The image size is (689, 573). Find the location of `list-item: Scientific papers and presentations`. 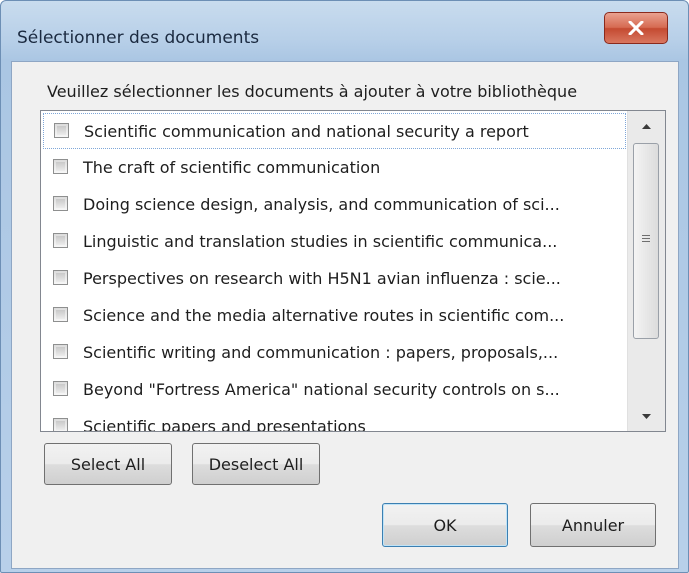

list-item: Scientific papers and presentations is located at coordinates (334, 420).